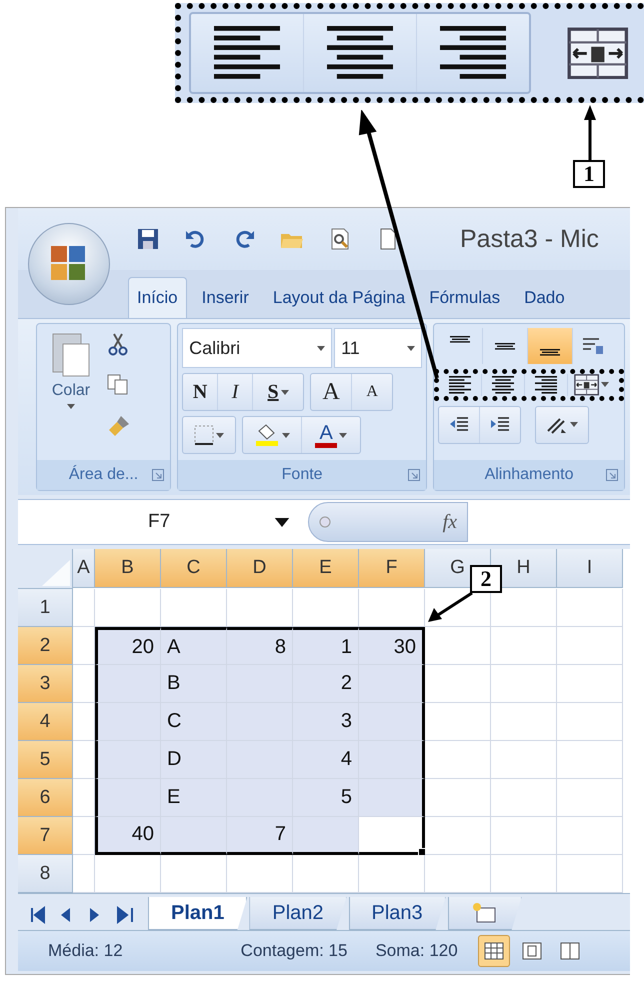  What do you see at coordinates (589, 174) in the screenshot?
I see `callout-label: 1` at bounding box center [589, 174].